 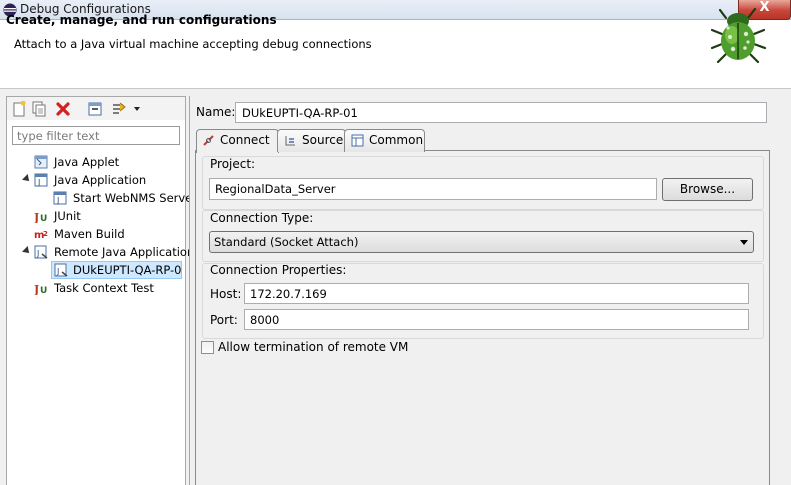 I want to click on connection-properties-title: Connection Properties:, so click(x=278, y=270).